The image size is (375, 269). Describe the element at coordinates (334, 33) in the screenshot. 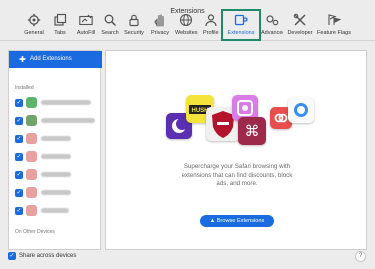

I see `tab-feature-flags-label: Feature Flags` at that location.